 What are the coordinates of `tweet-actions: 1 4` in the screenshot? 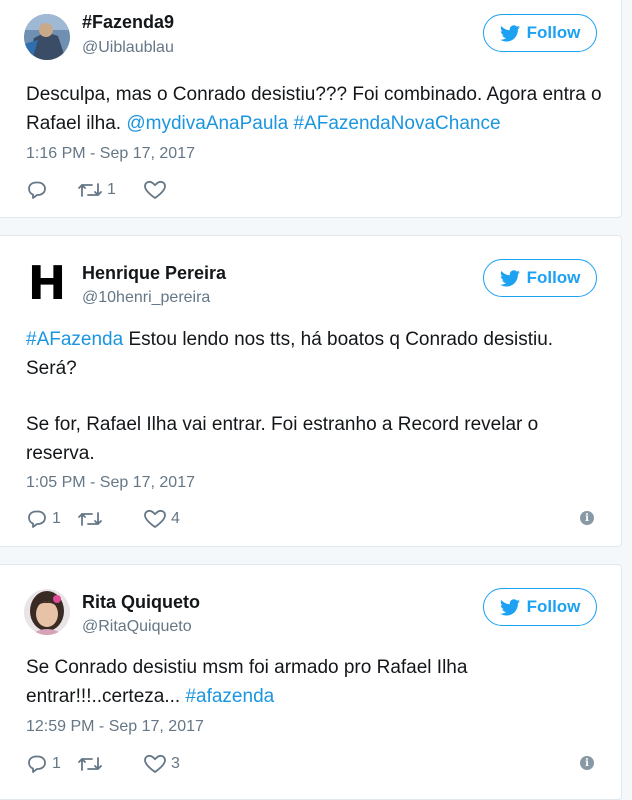 It's located at (103, 519).